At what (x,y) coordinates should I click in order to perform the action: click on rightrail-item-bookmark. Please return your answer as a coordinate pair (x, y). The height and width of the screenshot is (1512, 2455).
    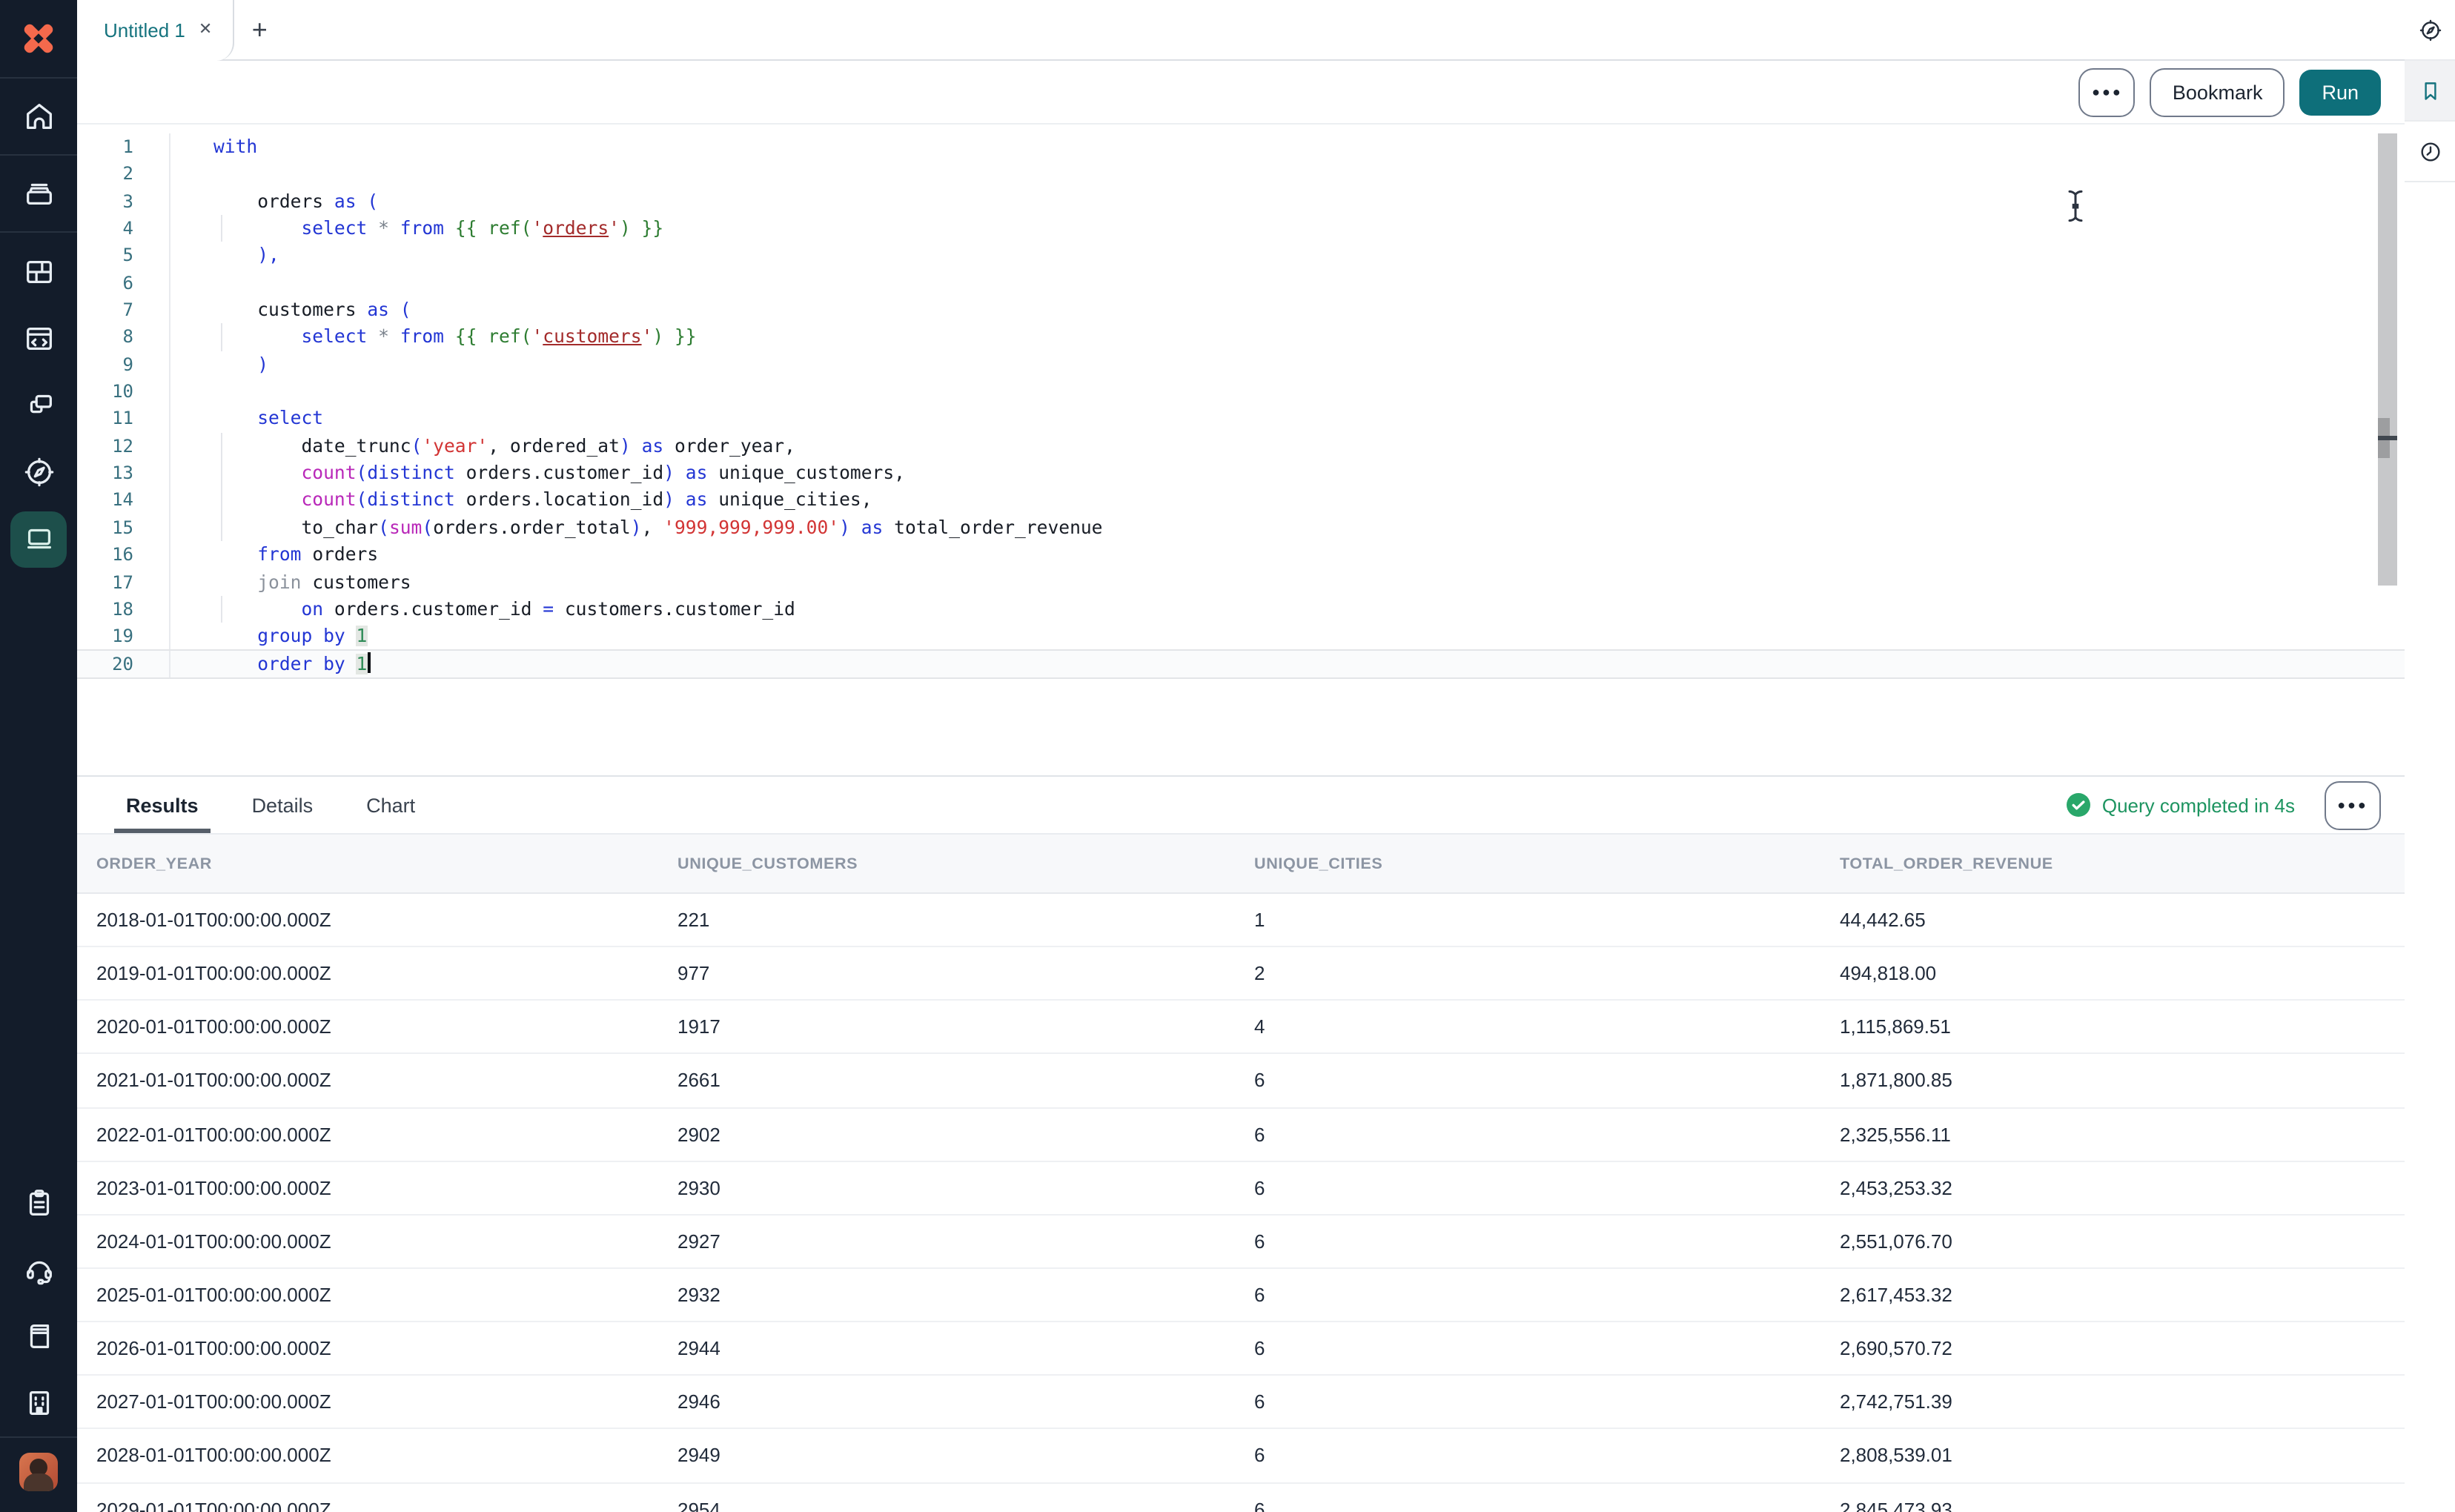
    Looking at the image, I should click on (2430, 91).